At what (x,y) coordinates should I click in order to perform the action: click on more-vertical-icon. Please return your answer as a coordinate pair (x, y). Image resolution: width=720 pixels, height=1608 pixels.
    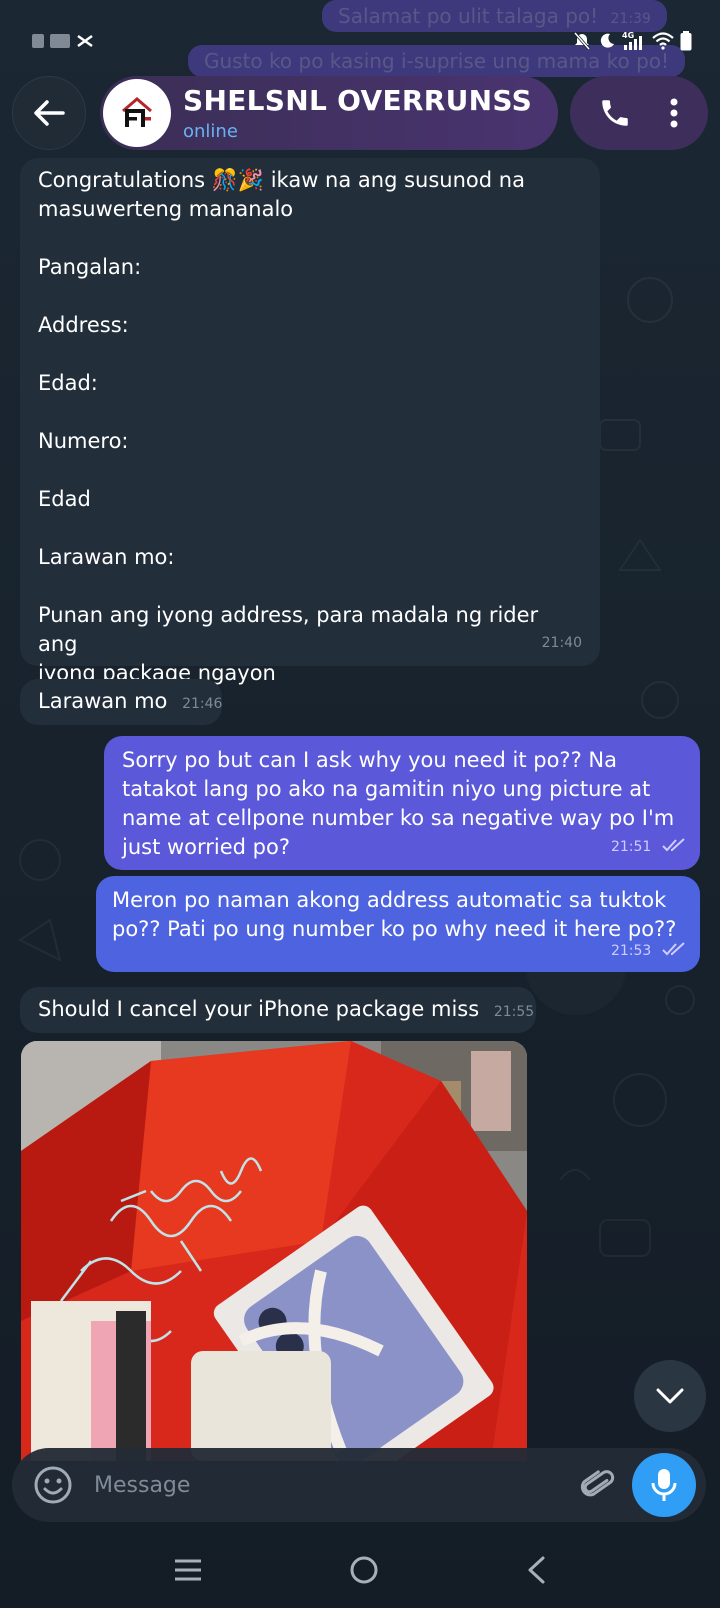
    Looking at the image, I should click on (674, 113).